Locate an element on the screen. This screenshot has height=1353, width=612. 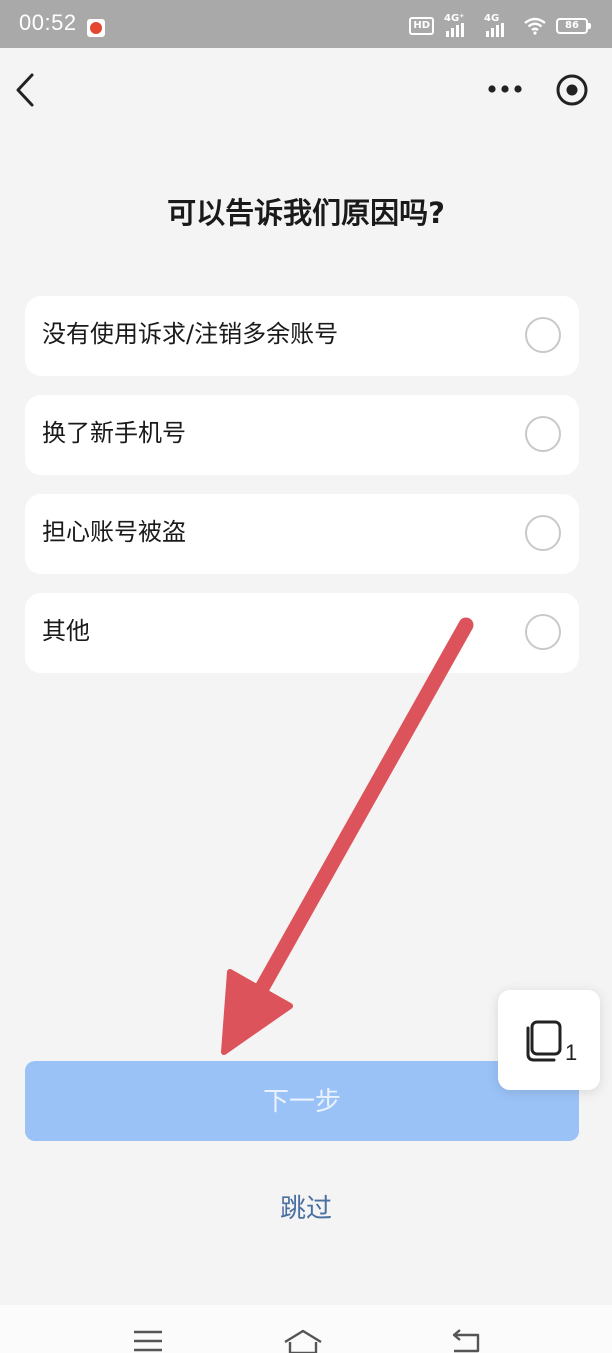
wifi-icon is located at coordinates (535, 26).